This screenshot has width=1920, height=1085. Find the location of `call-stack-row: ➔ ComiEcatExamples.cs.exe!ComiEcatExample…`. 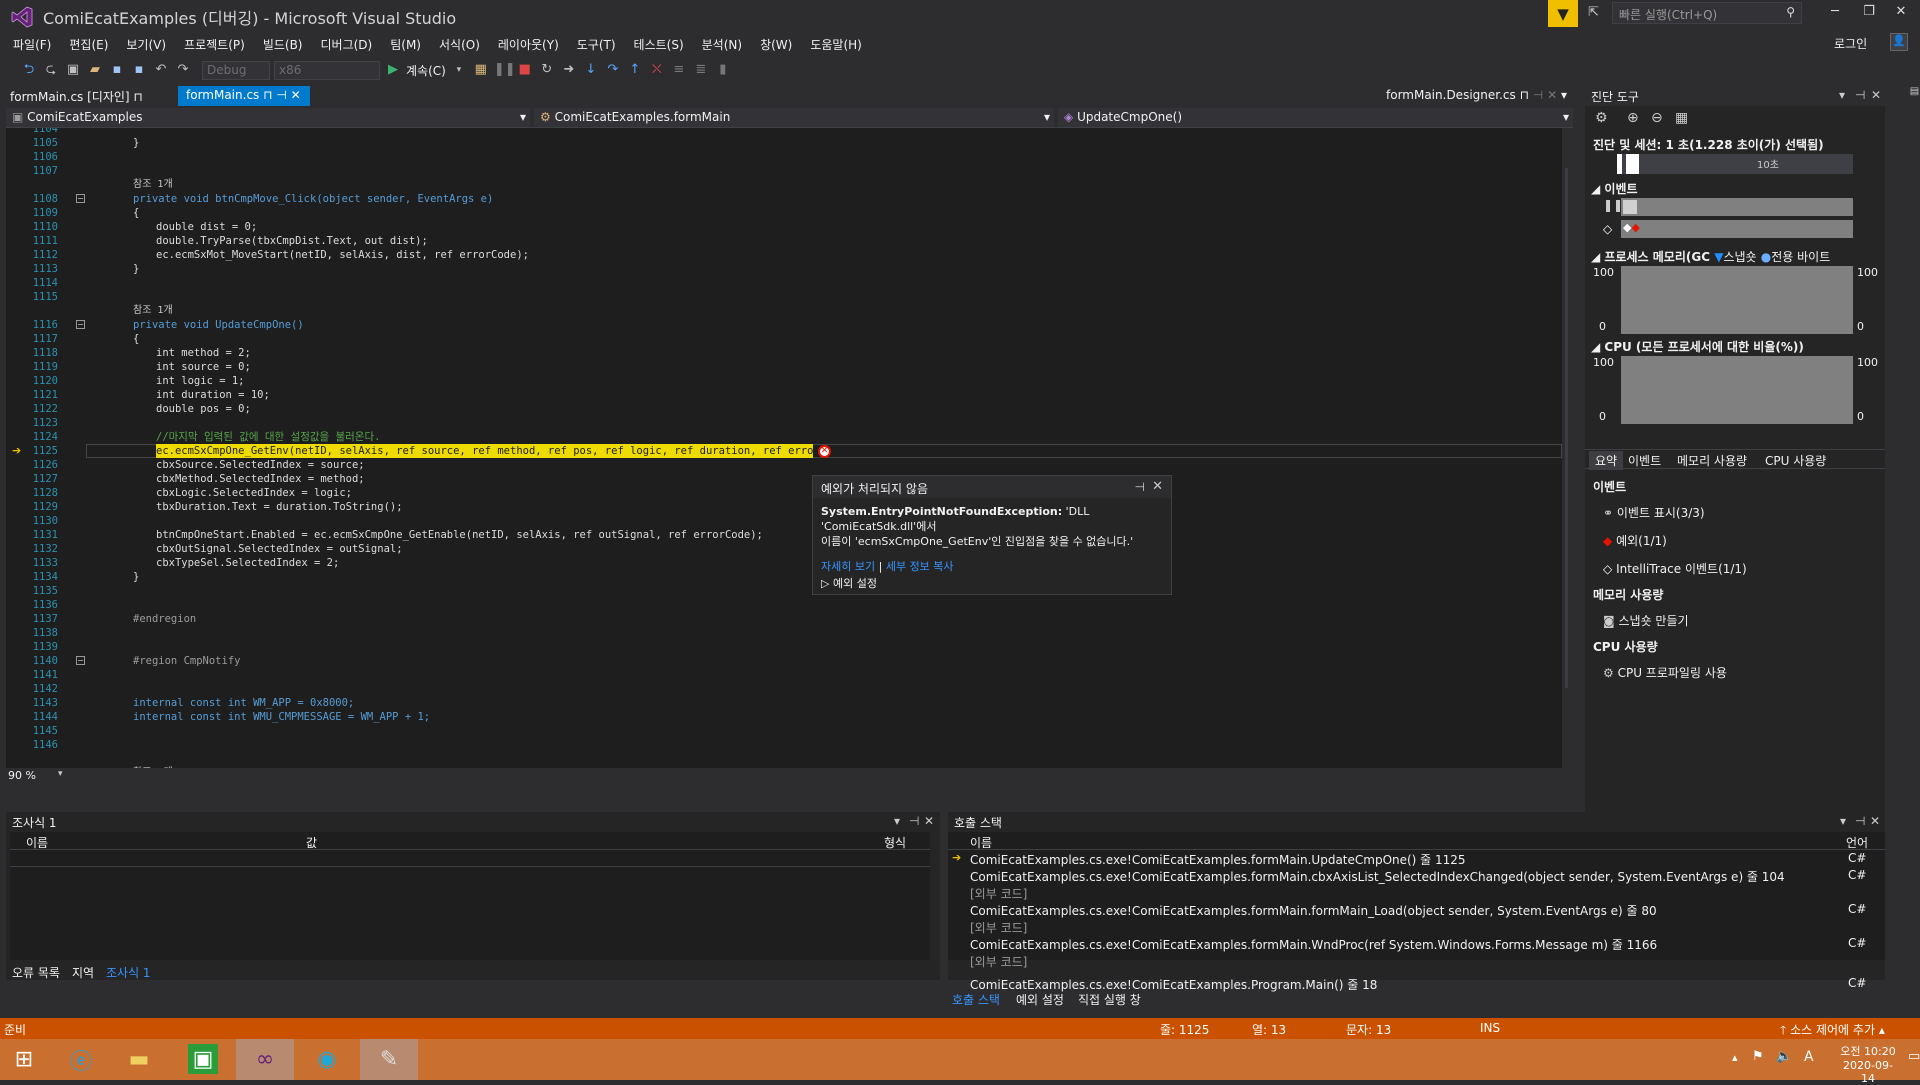

call-stack-row: ➔ ComiEcatExamples.cs.exe!ComiEcatExample… is located at coordinates (1416, 859).